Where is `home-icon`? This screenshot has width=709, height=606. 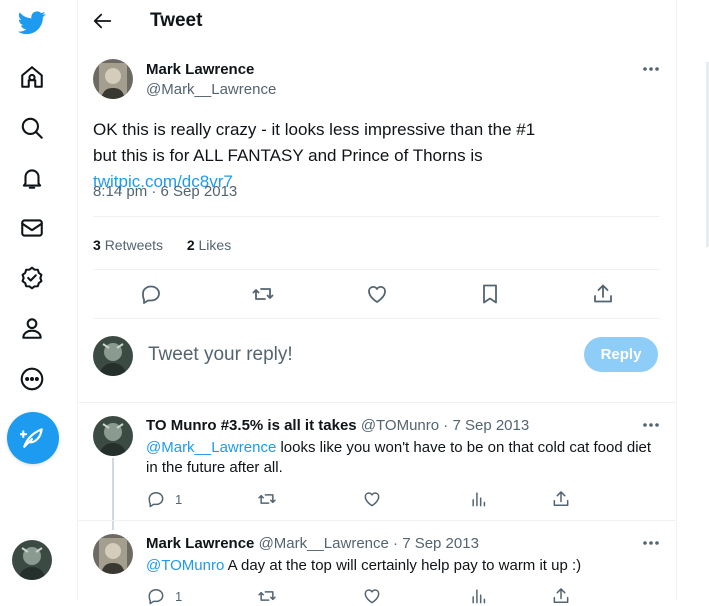
home-icon is located at coordinates (32, 77).